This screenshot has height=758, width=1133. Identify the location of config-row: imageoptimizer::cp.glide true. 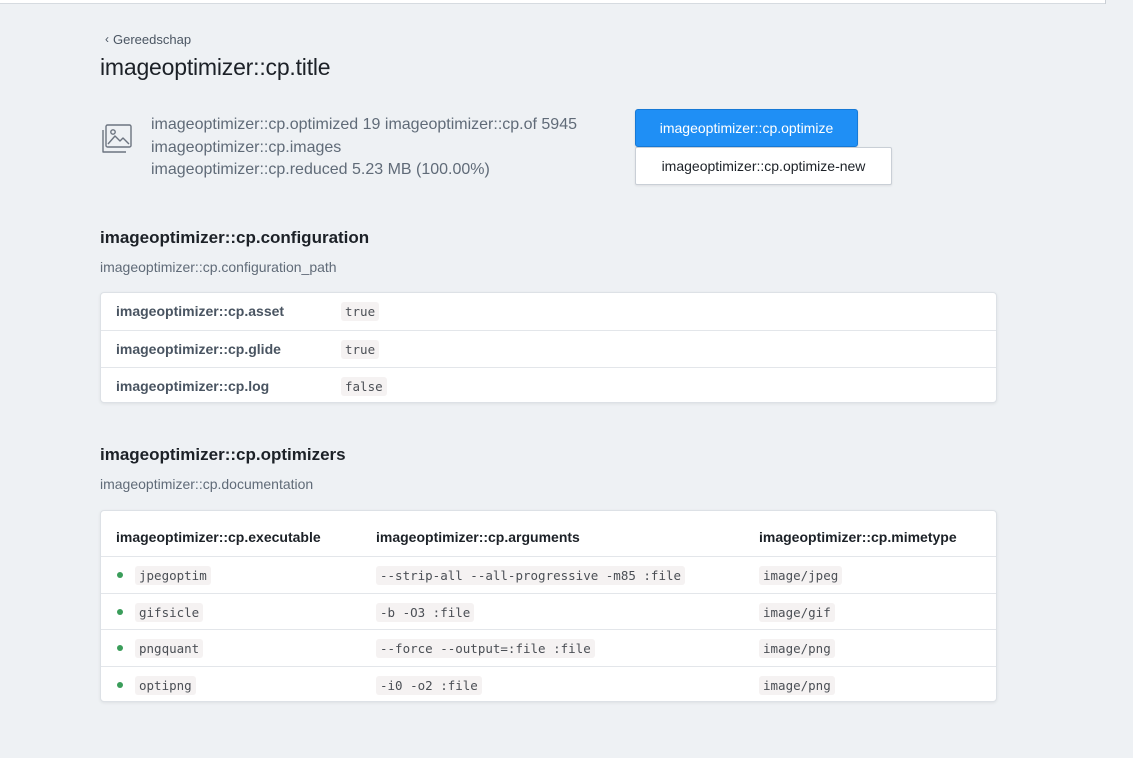
(548, 348).